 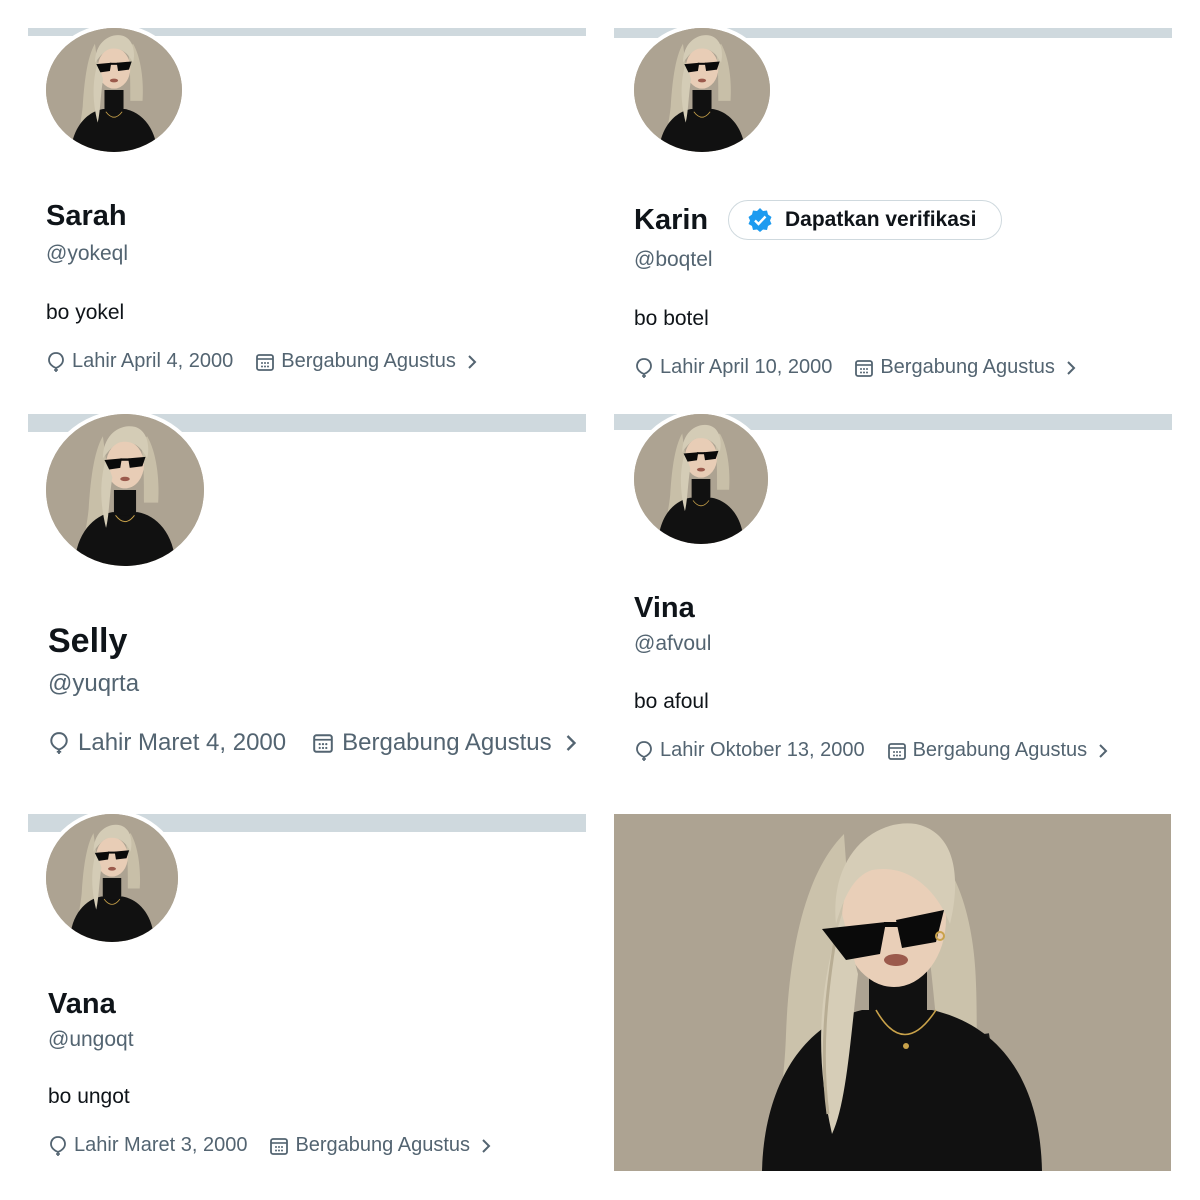 What do you see at coordinates (733, 367) in the screenshot?
I see `birthdate: Lahir April 10, 2000` at bounding box center [733, 367].